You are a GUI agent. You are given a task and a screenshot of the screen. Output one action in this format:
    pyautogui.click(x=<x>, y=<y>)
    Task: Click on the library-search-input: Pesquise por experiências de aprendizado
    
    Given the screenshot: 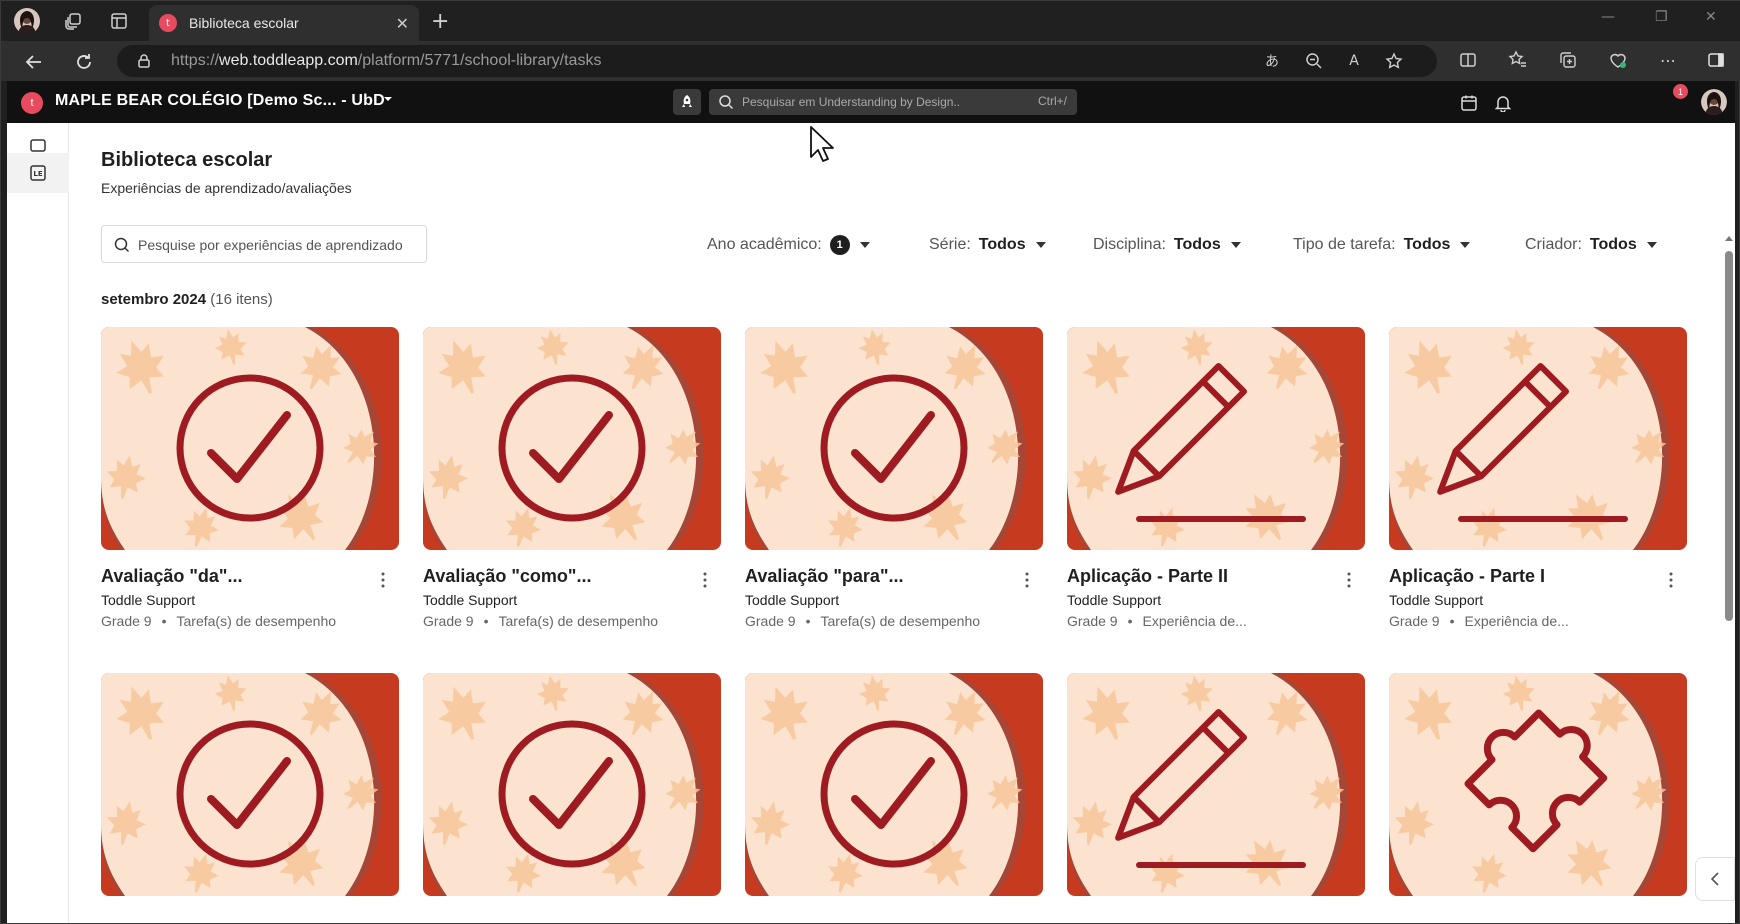 What is the action you would take?
    pyautogui.click(x=264, y=244)
    